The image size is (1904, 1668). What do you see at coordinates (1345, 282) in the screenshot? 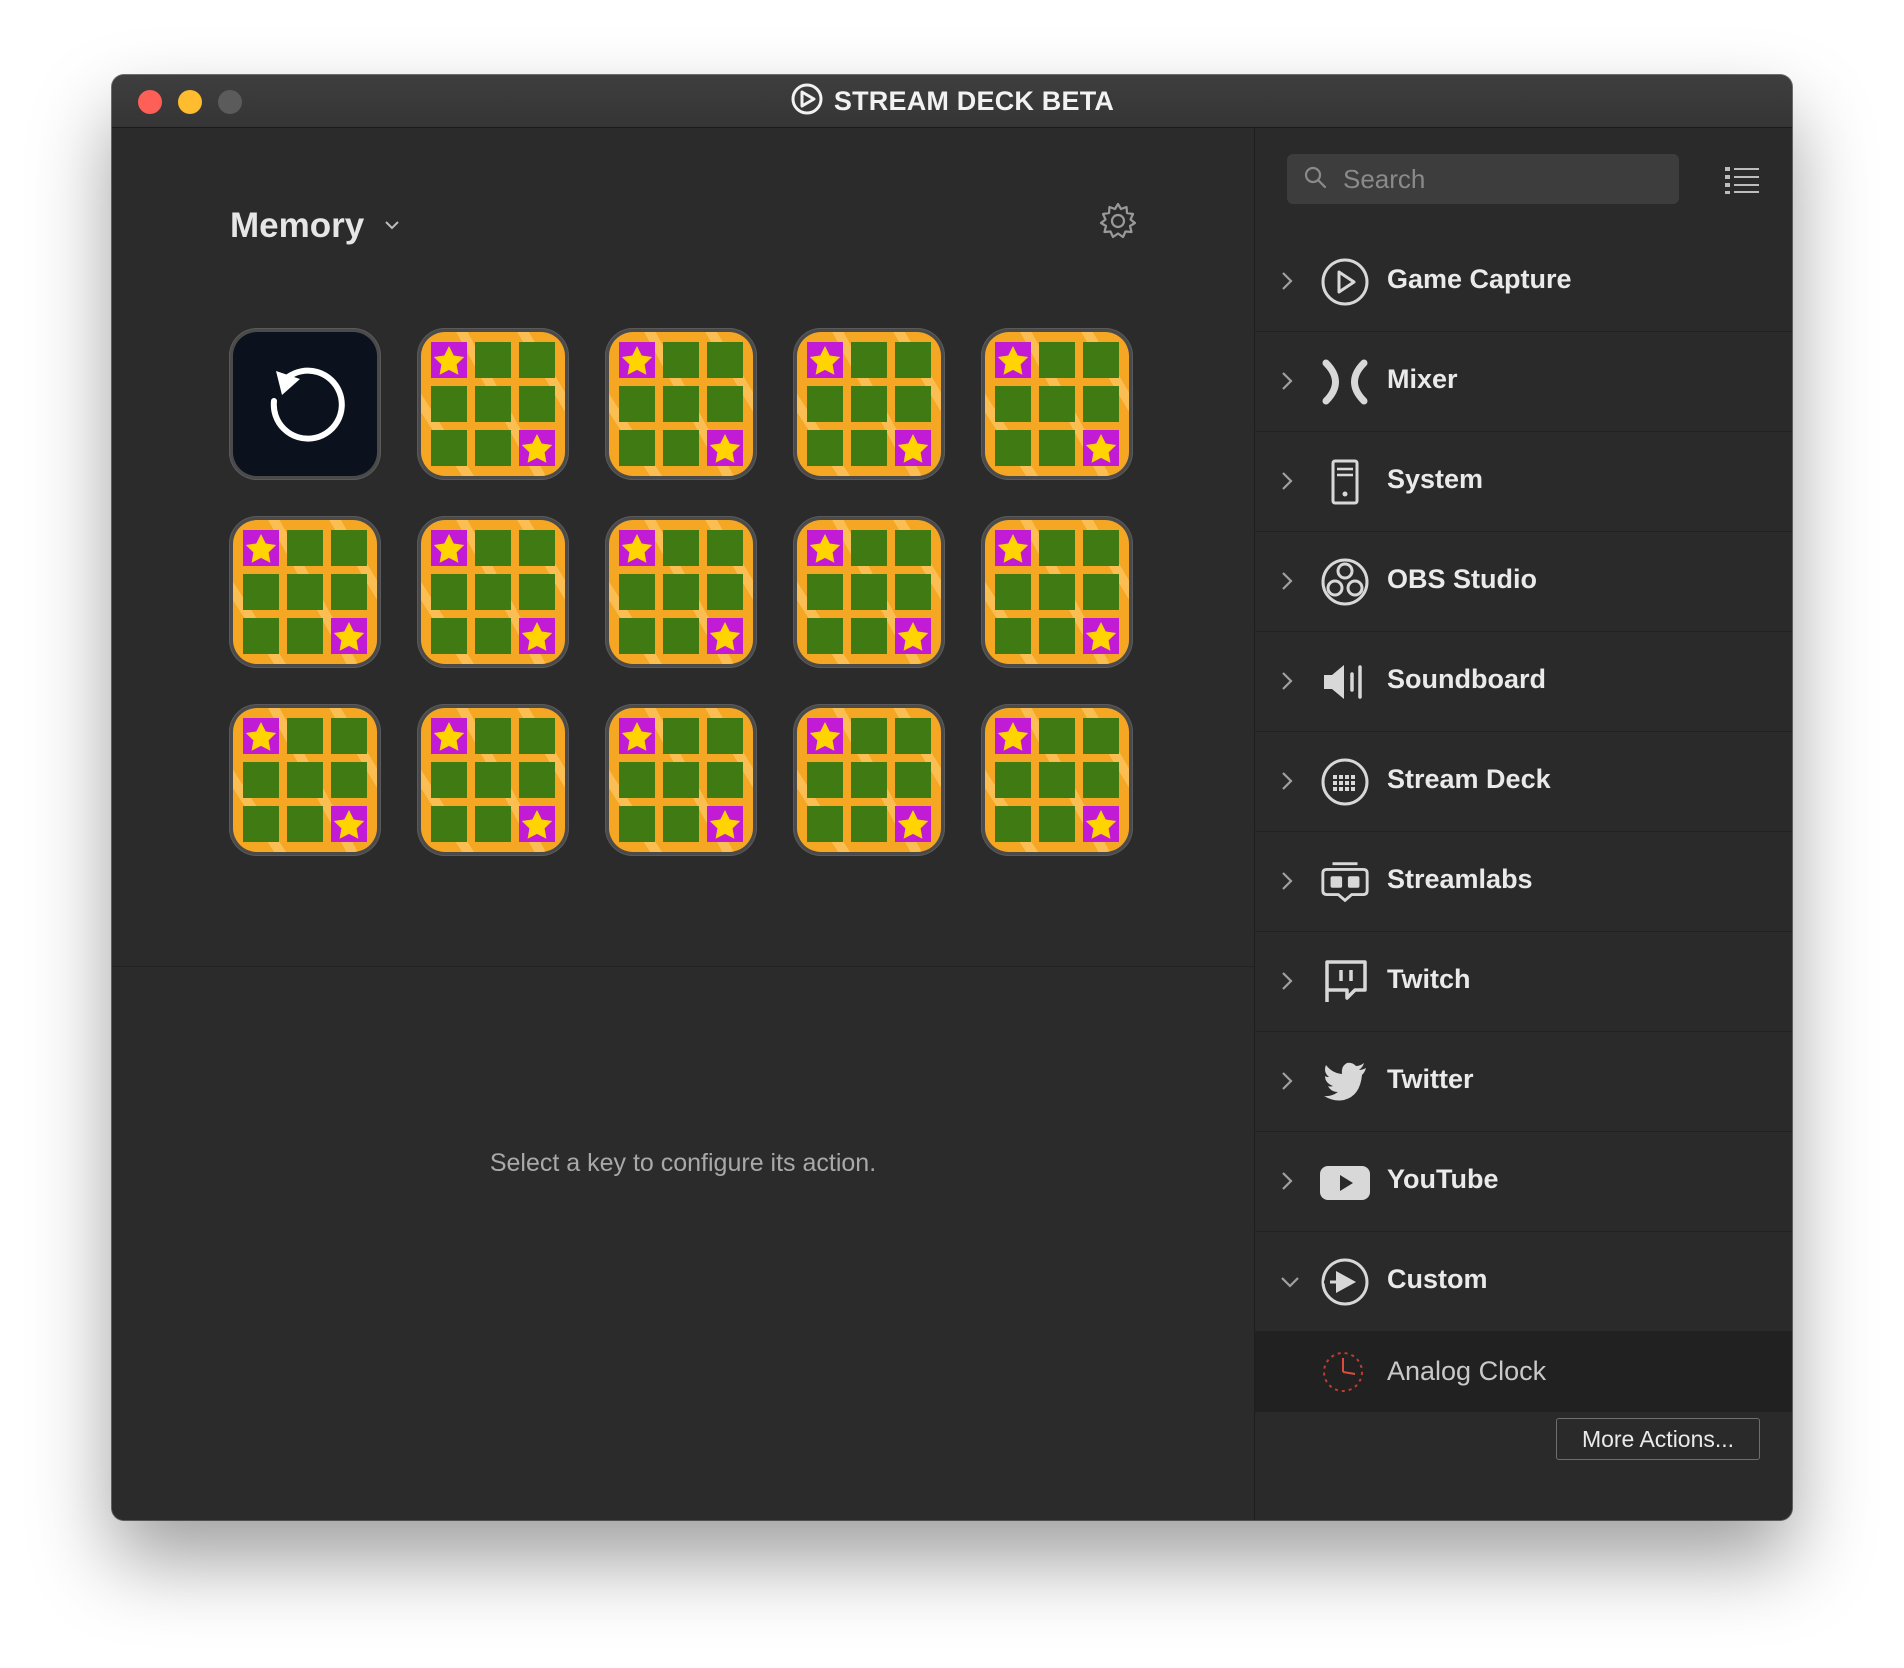
I see `game-capture-icon` at bounding box center [1345, 282].